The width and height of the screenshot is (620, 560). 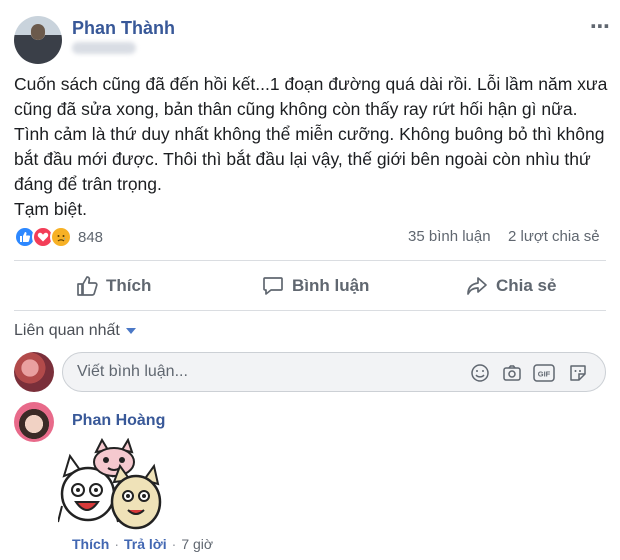 I want to click on comment-actions: Thích · Trả lời · 7 giờ, so click(x=142, y=544).